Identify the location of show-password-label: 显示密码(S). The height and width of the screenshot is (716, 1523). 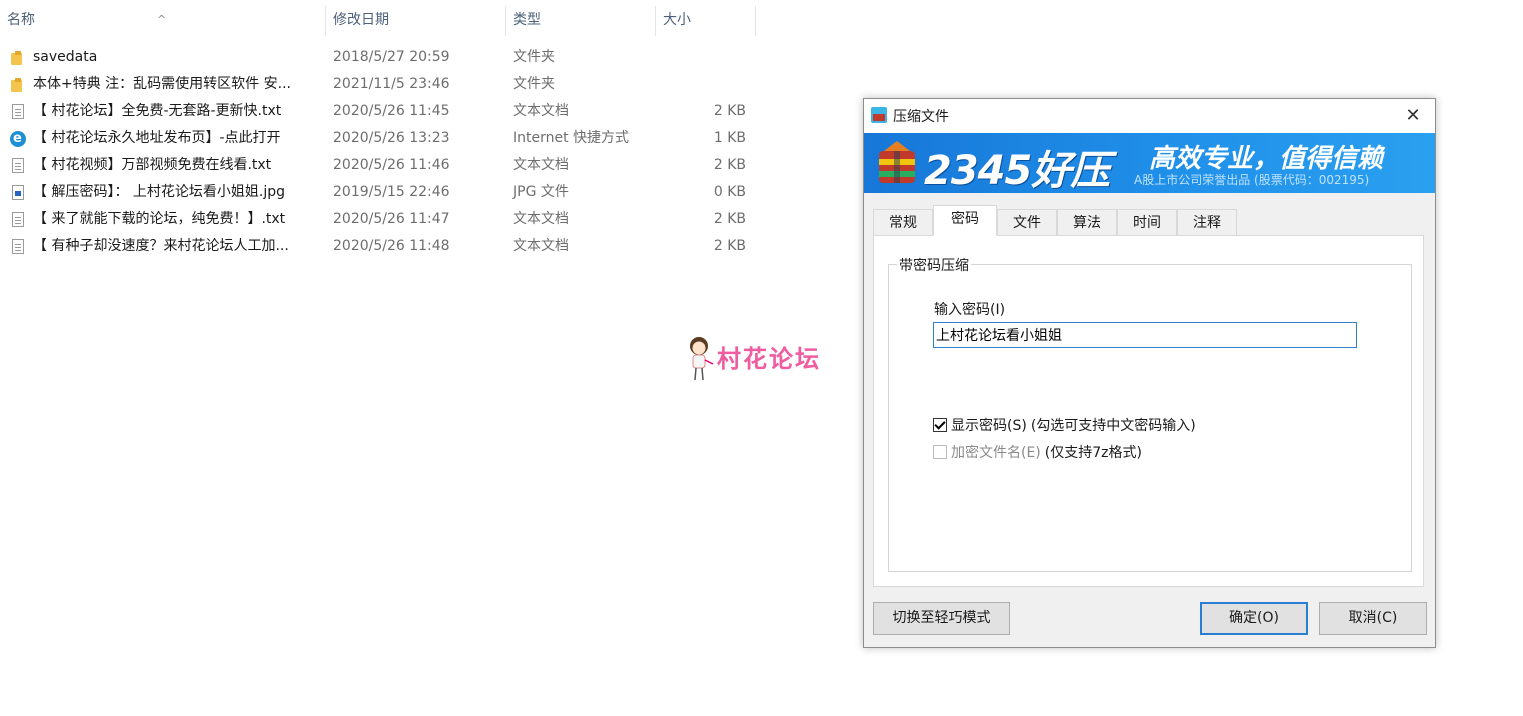
(989, 426).